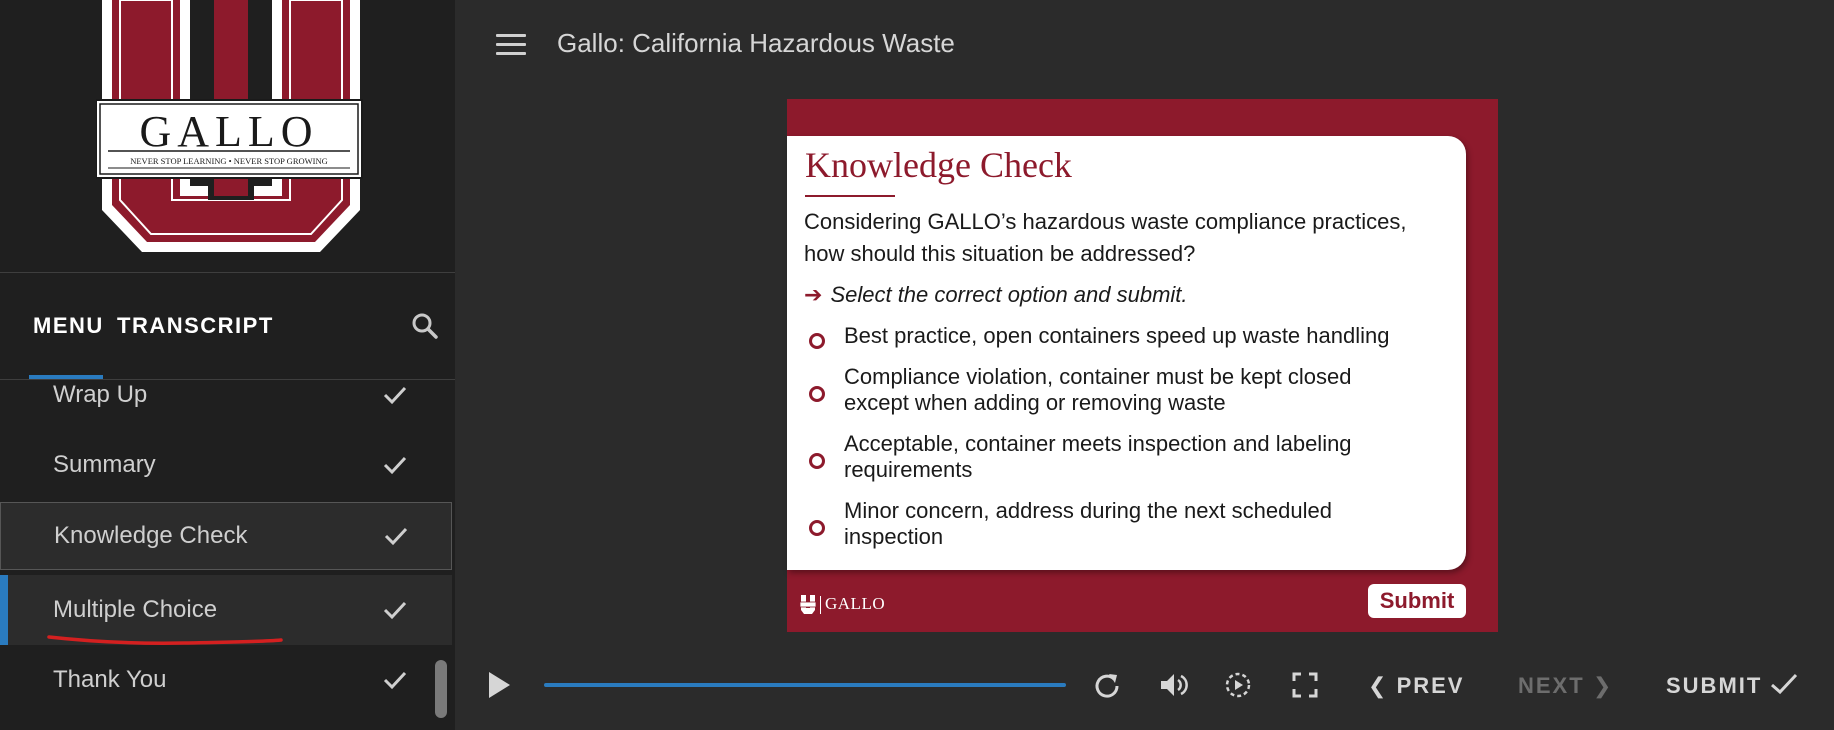 The height and width of the screenshot is (730, 1834). I want to click on menu-item-label: Summary, so click(104, 464).